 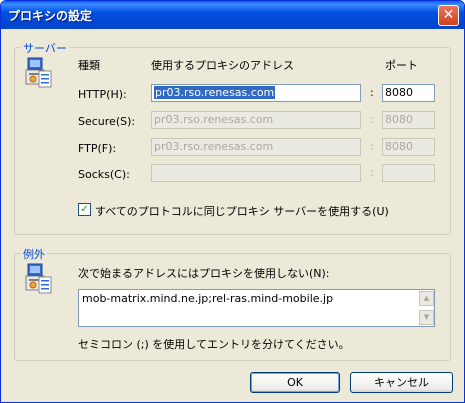 I want to click on ftp-address-input: pr03.rso.renesas.com, so click(x=256, y=147).